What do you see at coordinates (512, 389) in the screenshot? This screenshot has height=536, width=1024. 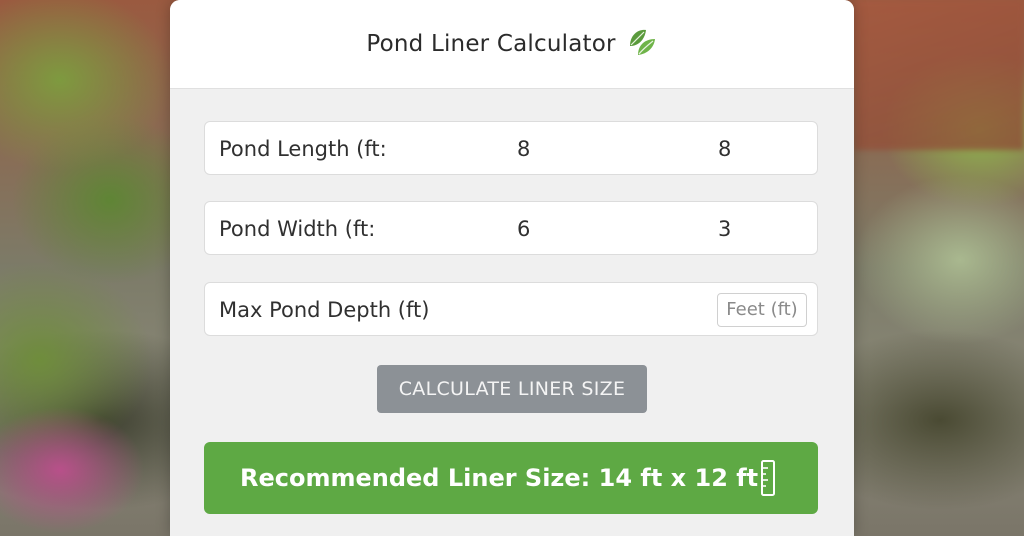 I see `calculate-button: CALCULATE LINER SIZE` at bounding box center [512, 389].